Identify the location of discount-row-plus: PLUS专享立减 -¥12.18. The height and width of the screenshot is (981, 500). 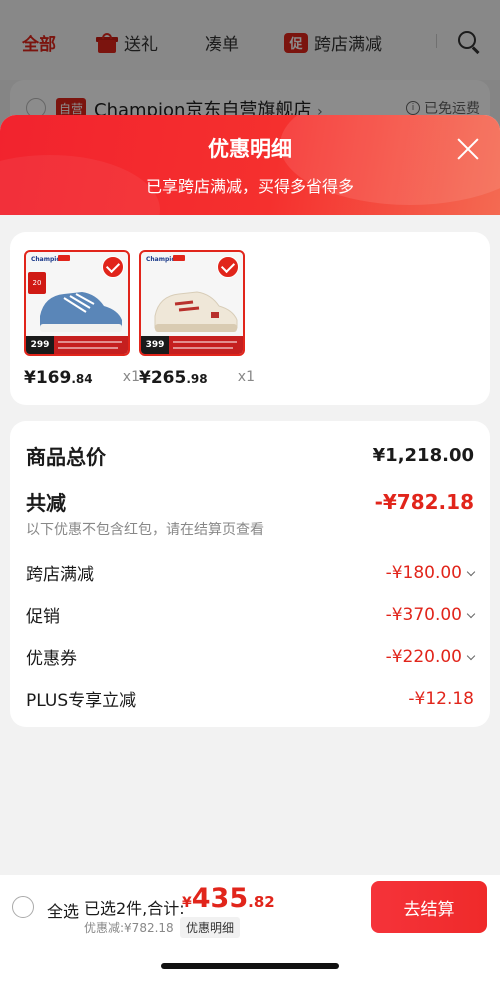
(250, 700).